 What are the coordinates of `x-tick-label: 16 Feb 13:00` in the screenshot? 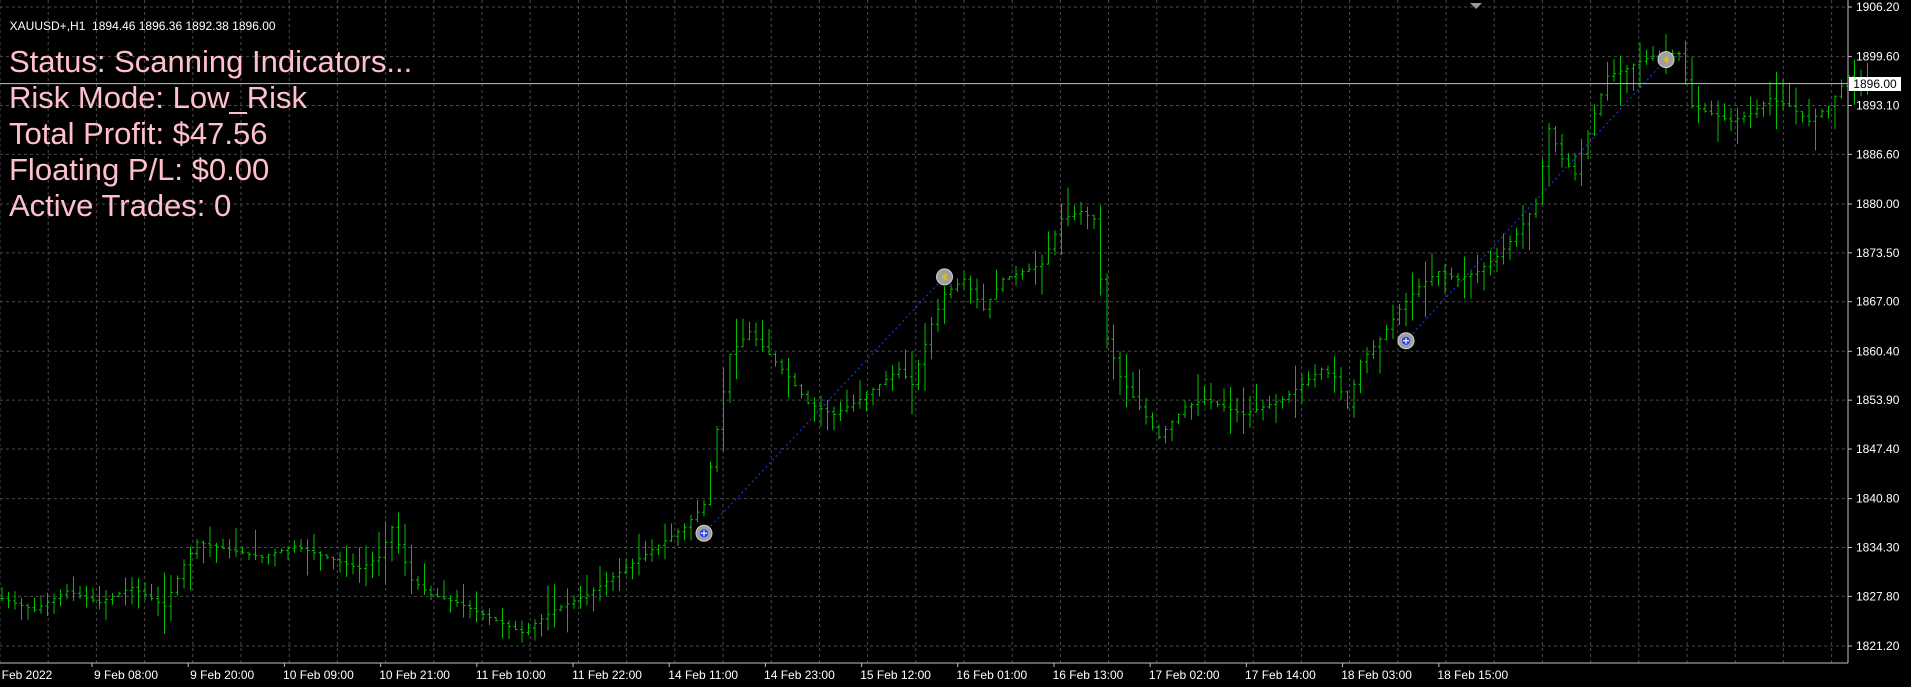 It's located at (1088, 675).